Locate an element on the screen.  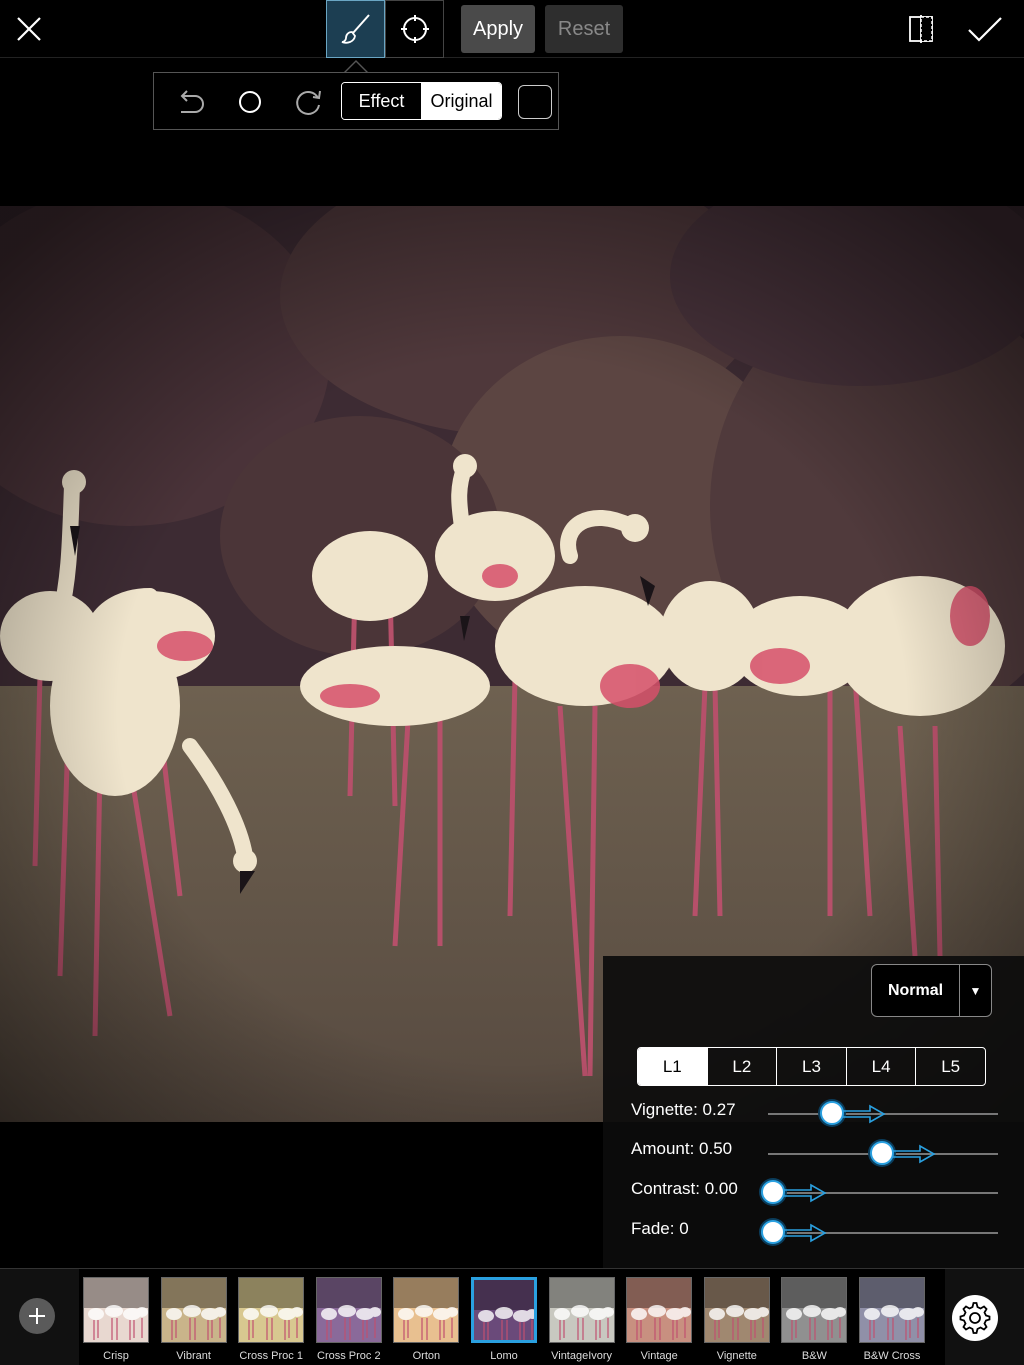
preset-thumb-vintageivory is located at coordinates (581, 1310).